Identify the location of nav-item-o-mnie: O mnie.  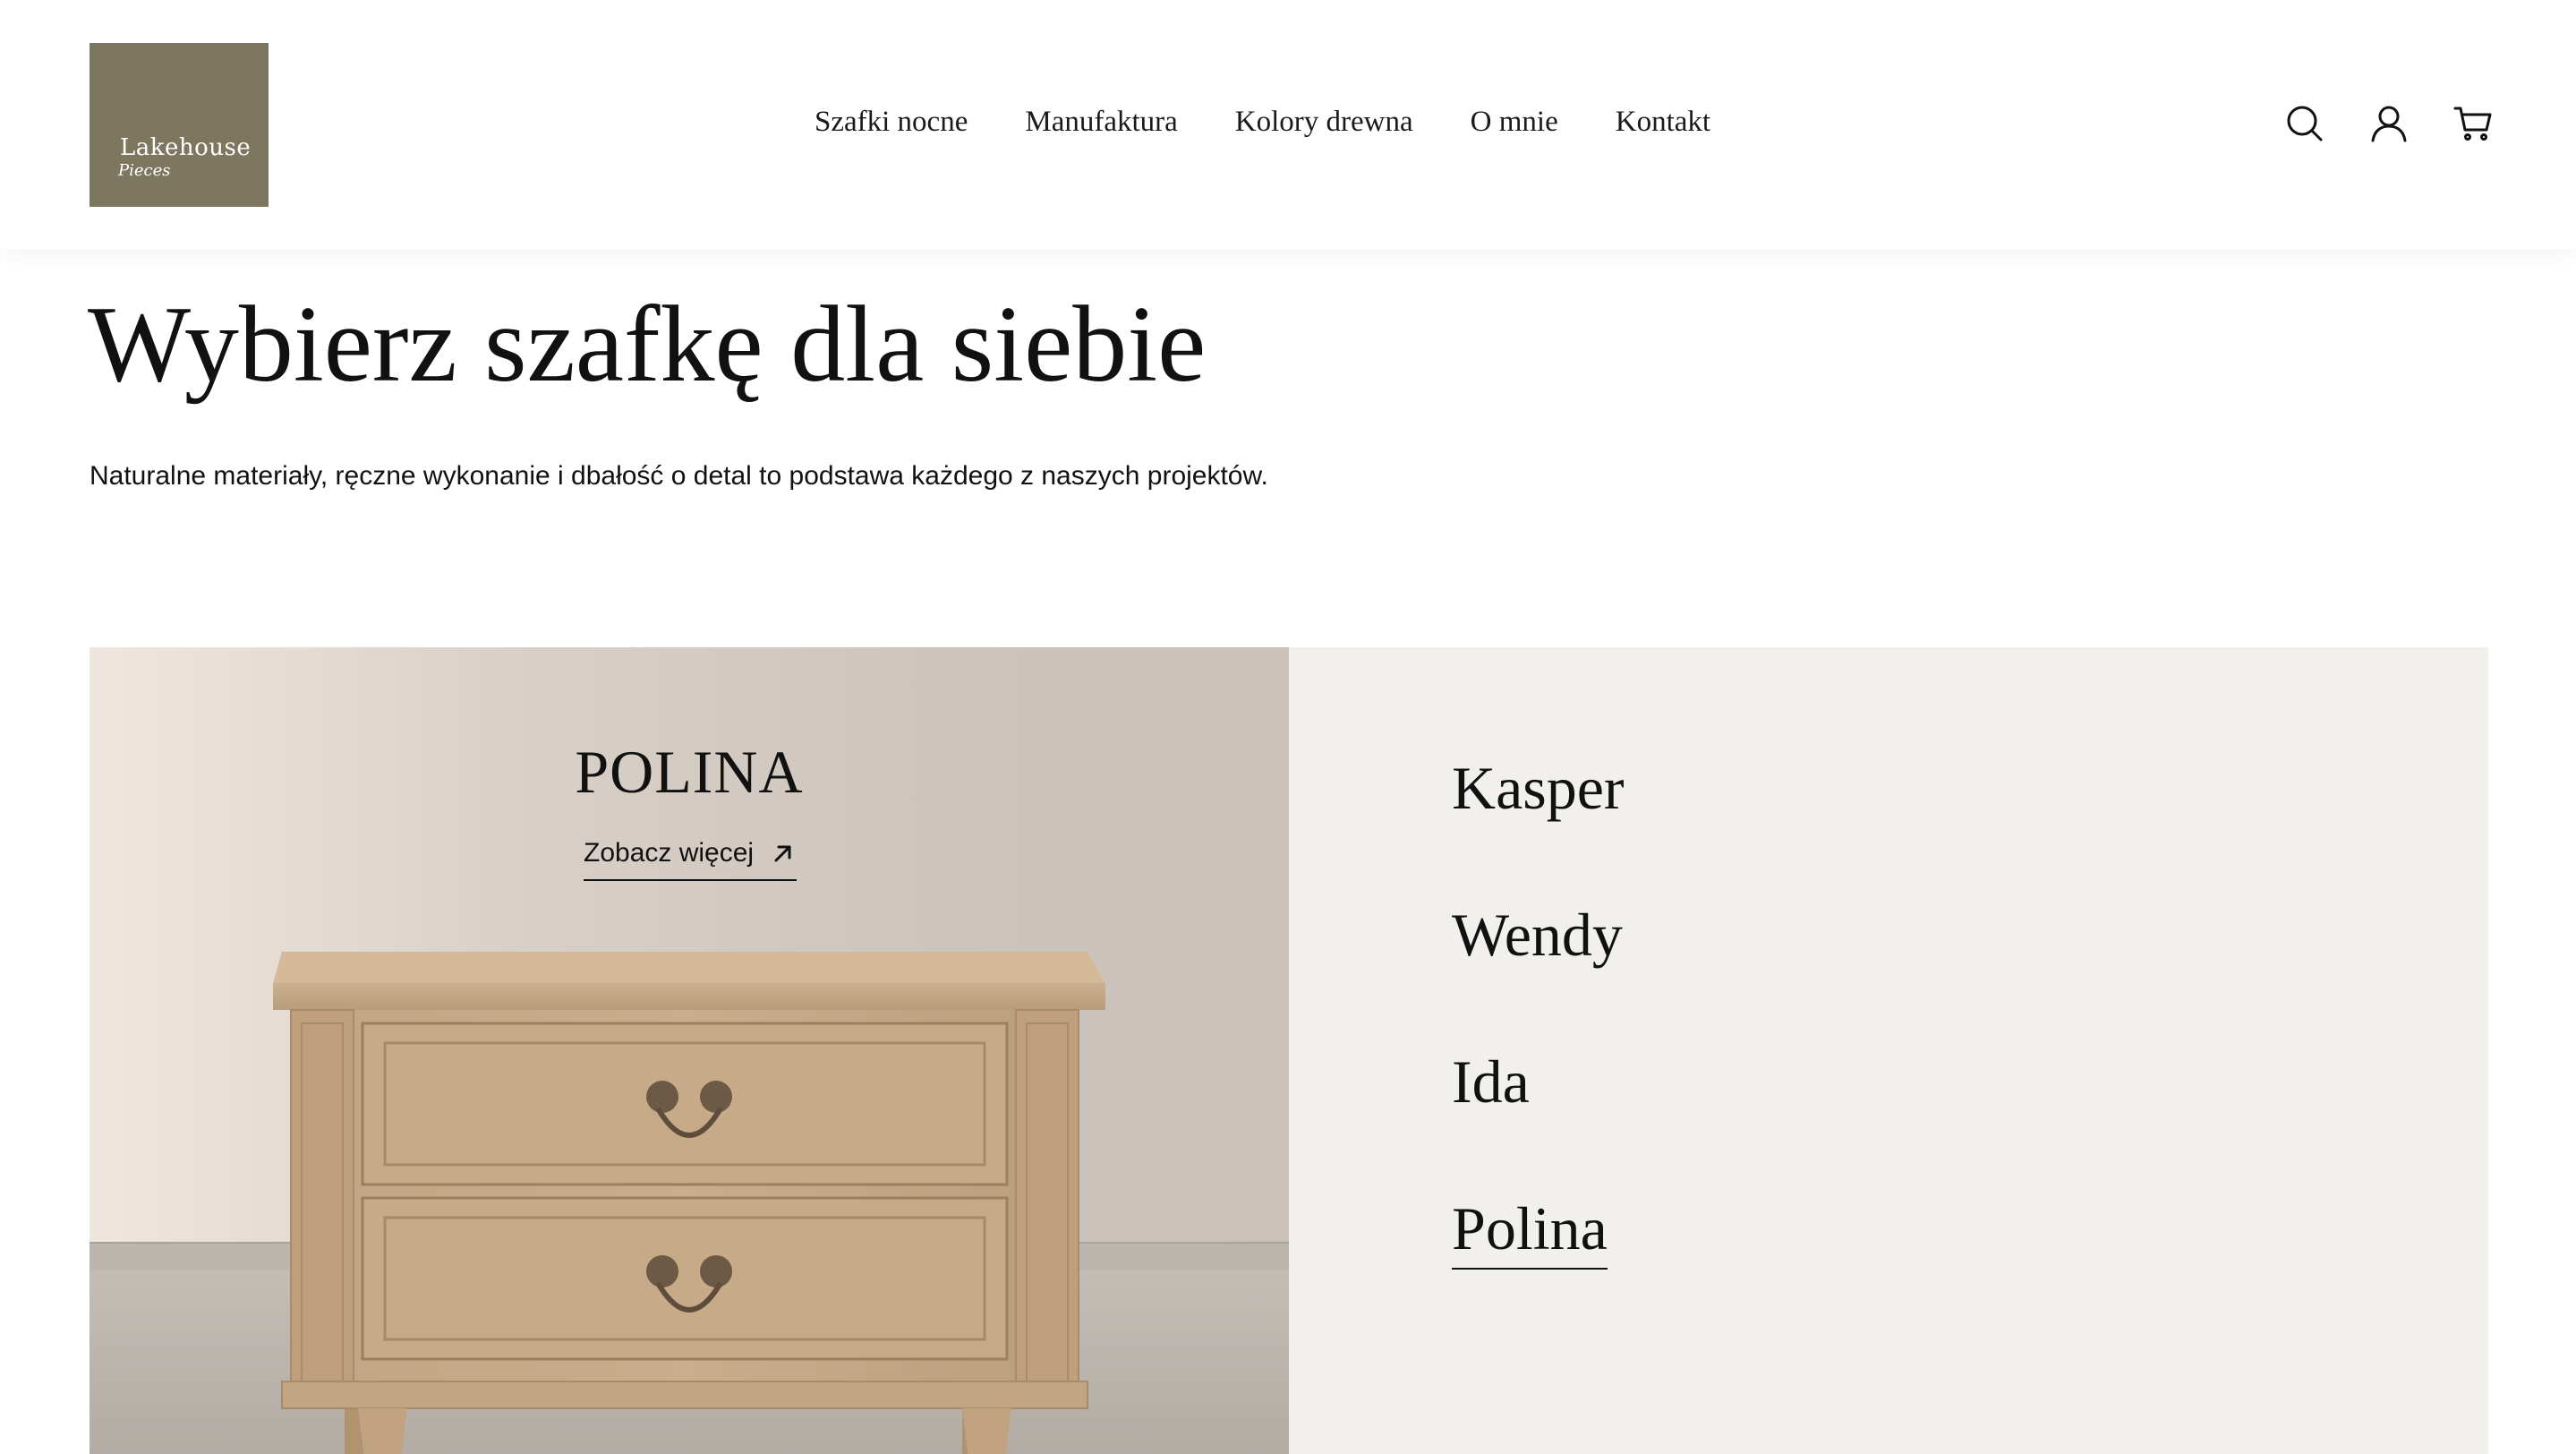
(1514, 122).